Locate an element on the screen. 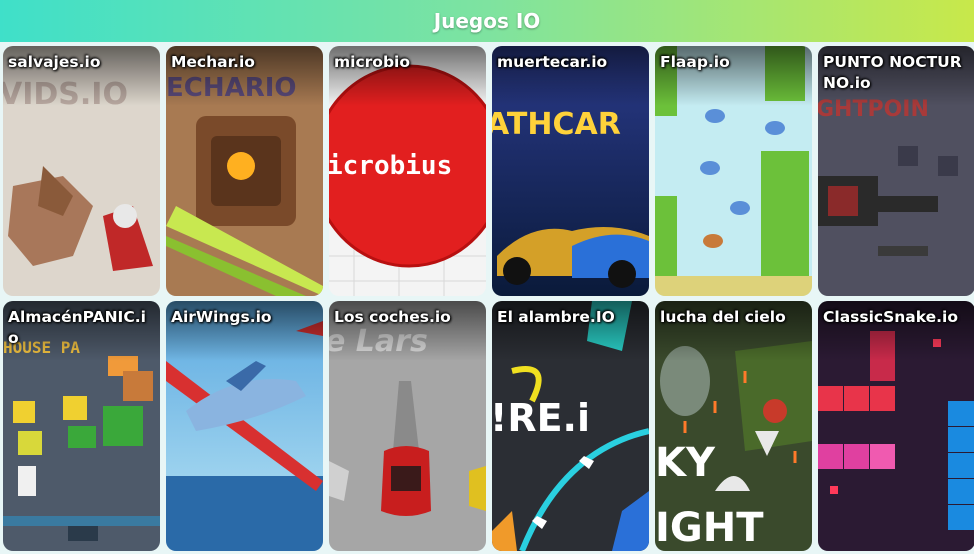  page-title: Juegos IO is located at coordinates (487, 21).